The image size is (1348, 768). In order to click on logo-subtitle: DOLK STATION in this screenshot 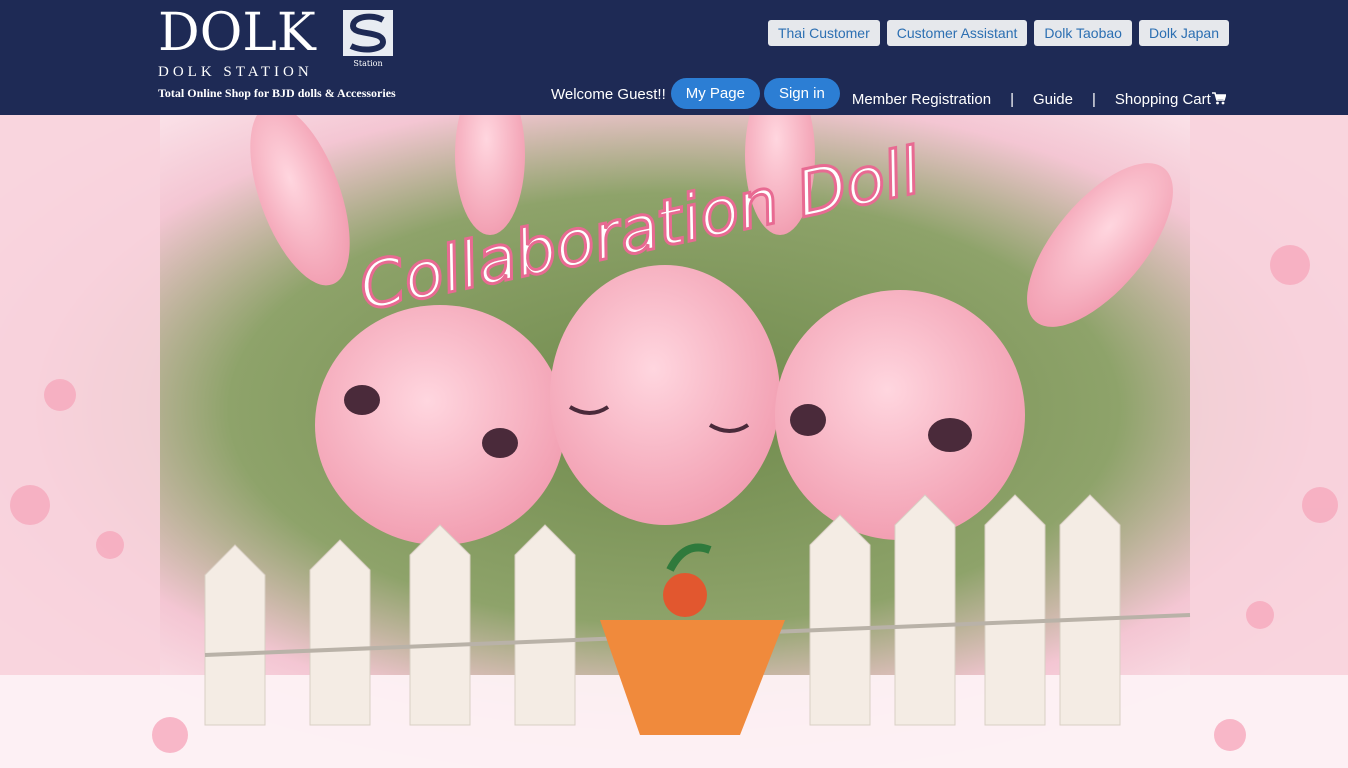, I will do `click(235, 72)`.